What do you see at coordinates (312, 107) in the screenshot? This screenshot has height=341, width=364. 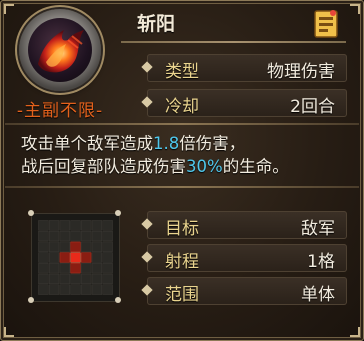 I see `attribute-value: 2回合` at bounding box center [312, 107].